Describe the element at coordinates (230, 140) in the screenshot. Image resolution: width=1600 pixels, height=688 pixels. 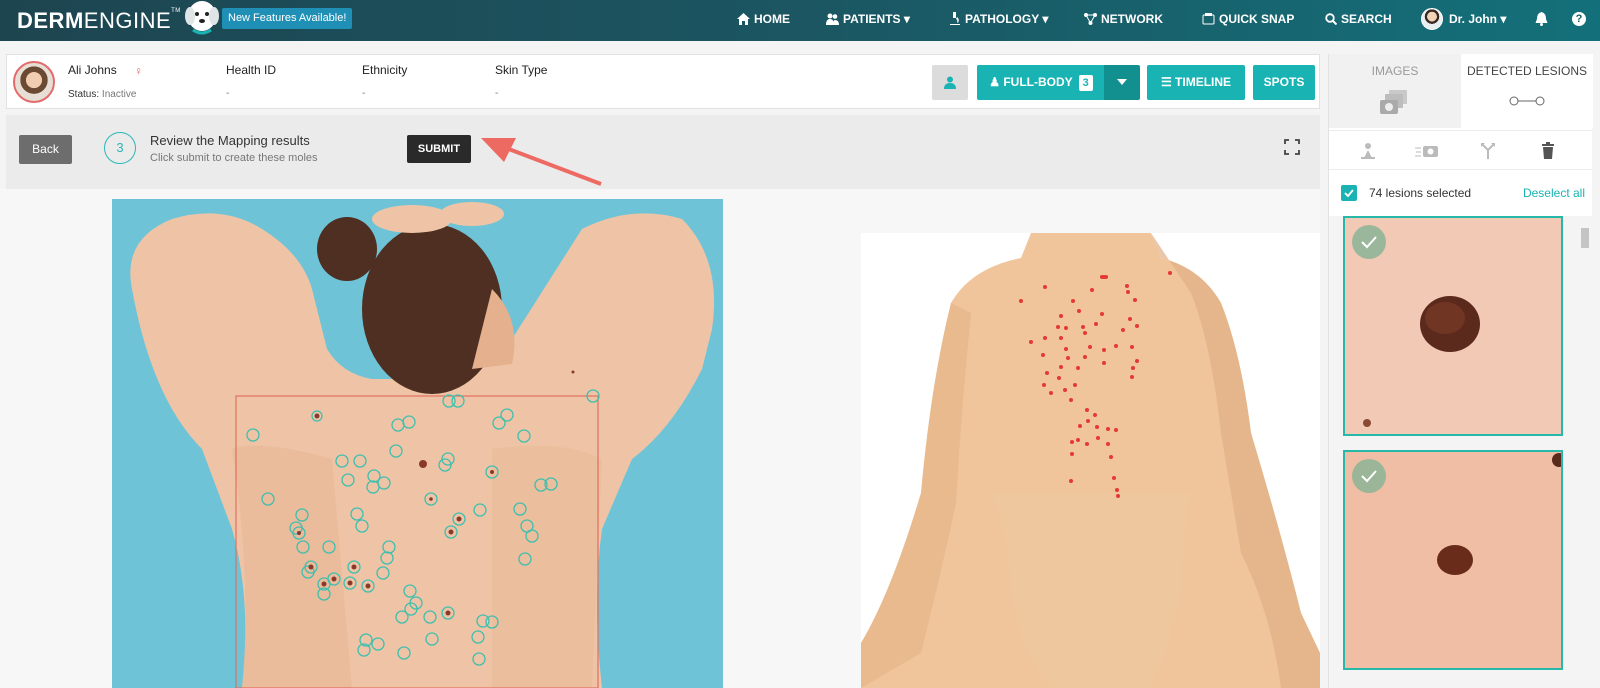
I see `step-title: Review the Mapping results` at that location.